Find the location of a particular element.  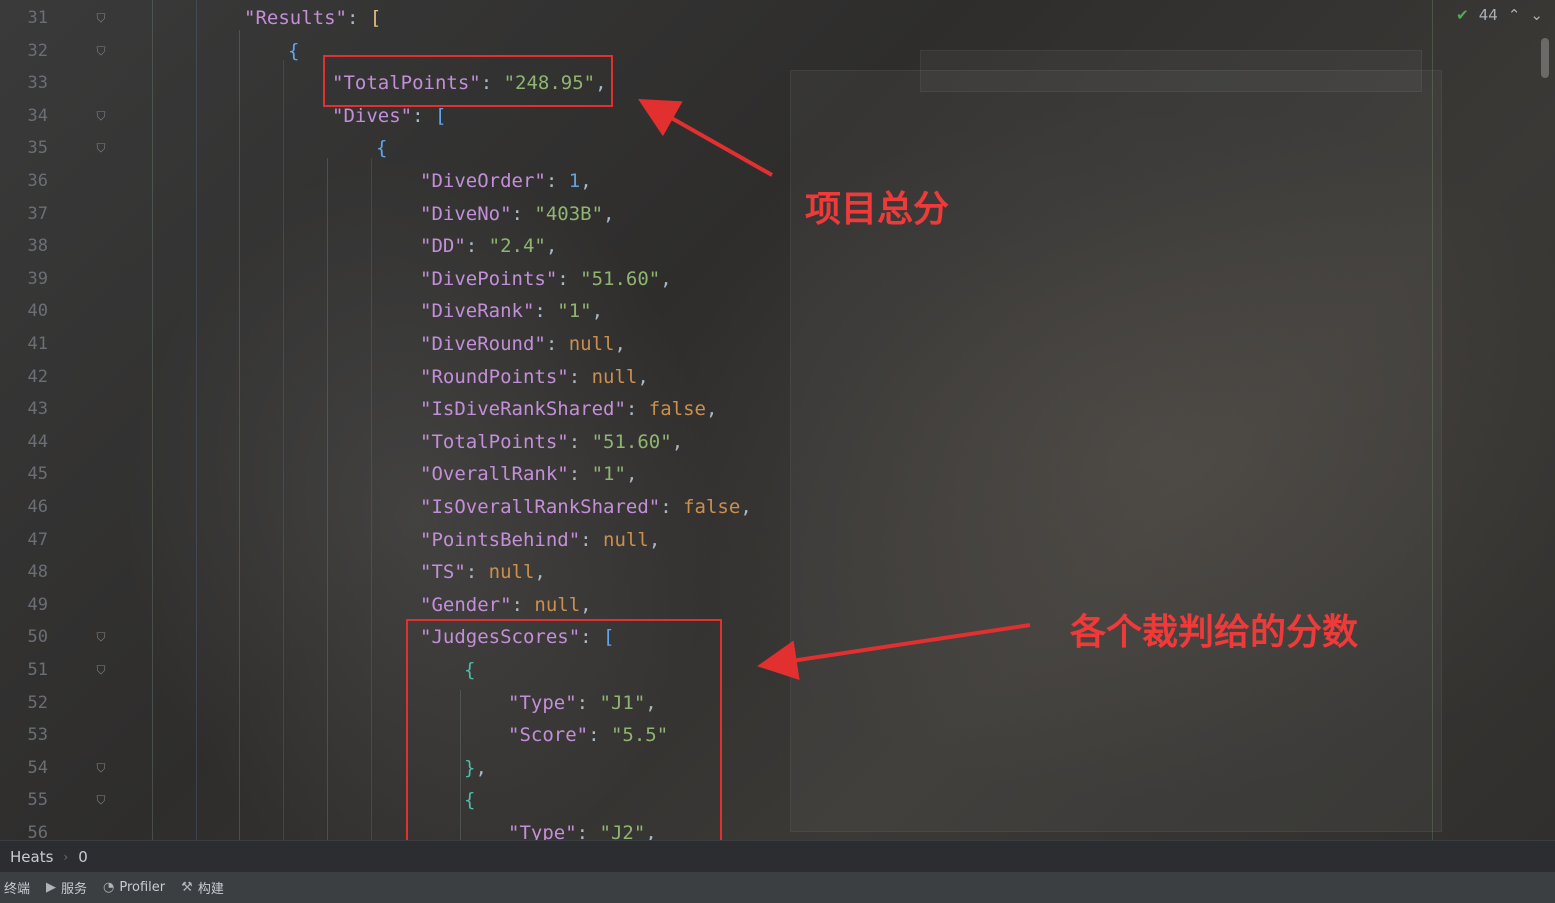

breadcrumb-item-index: 0 is located at coordinates (83, 857).